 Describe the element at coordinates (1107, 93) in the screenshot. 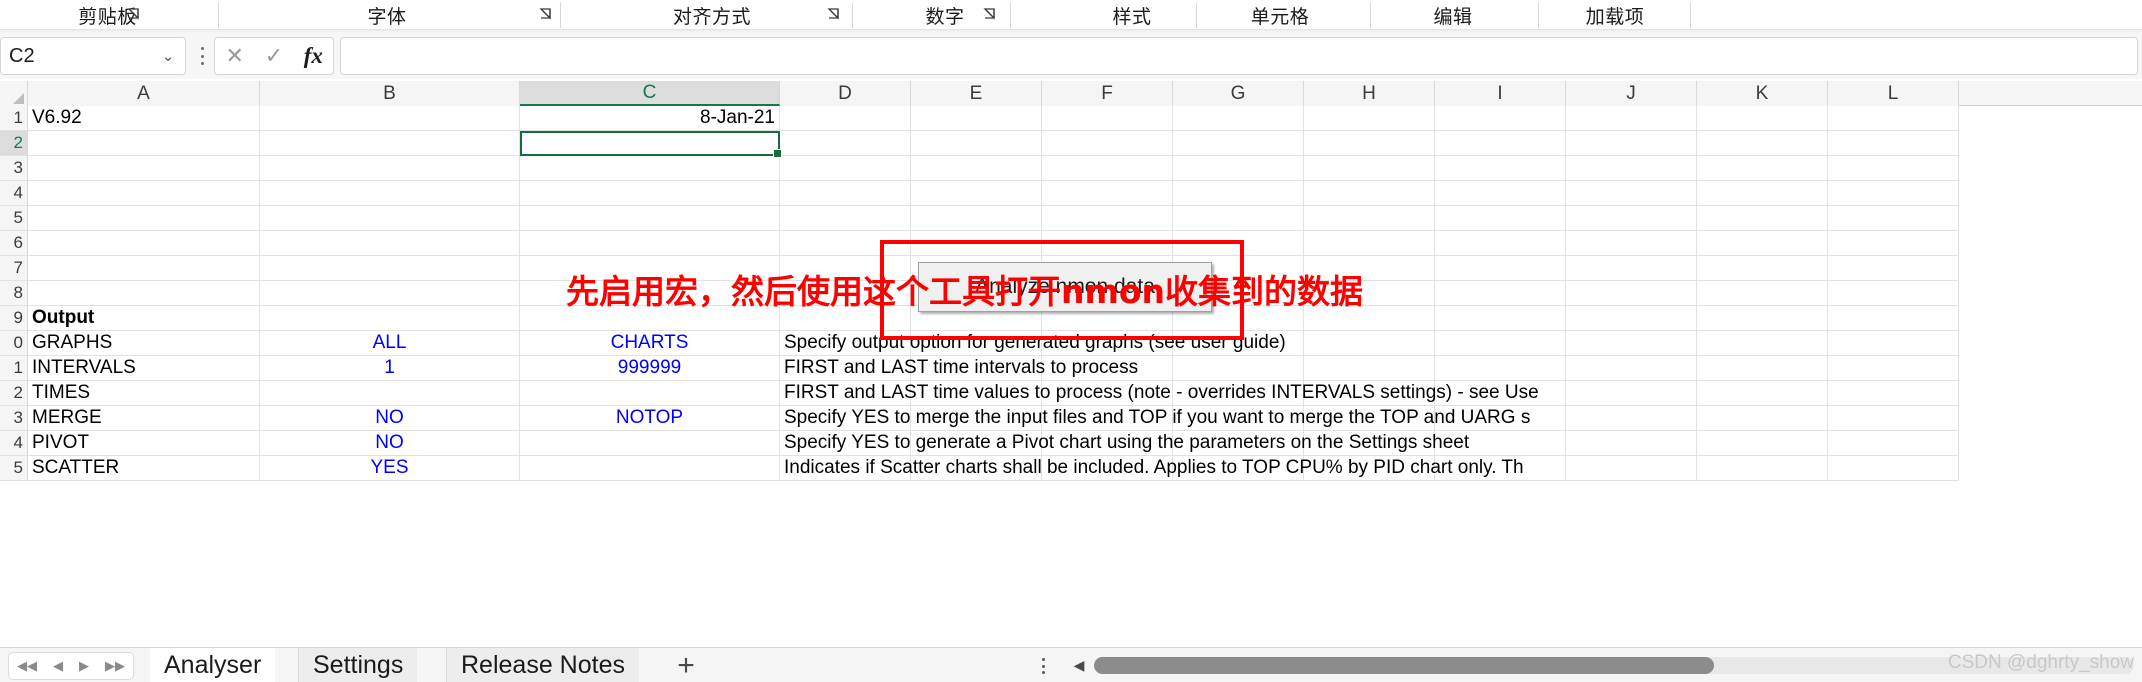

I see `column-header-F: F` at that location.